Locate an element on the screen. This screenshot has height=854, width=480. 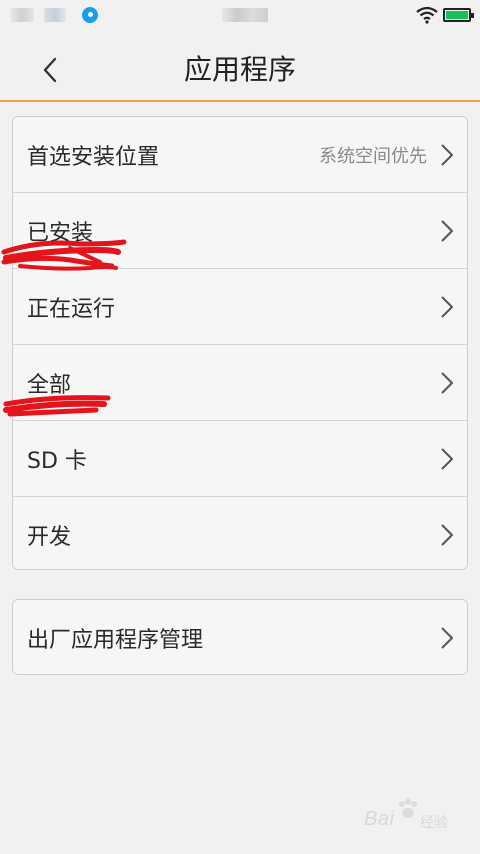
row-label: 开发 is located at coordinates (49, 537).